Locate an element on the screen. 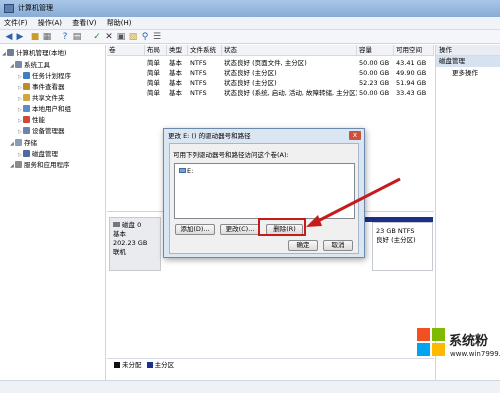  back-arrow-icon: ◀ is located at coordinates (9, 37).